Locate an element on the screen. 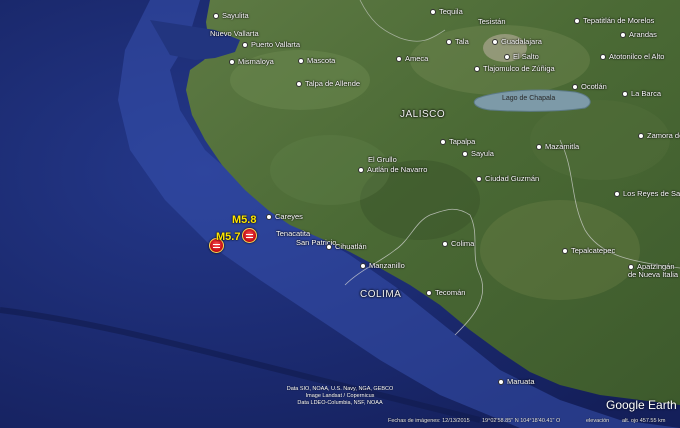 Image resolution: width=680 pixels, height=428 pixels. place-tala: Tala is located at coordinates (457, 42).